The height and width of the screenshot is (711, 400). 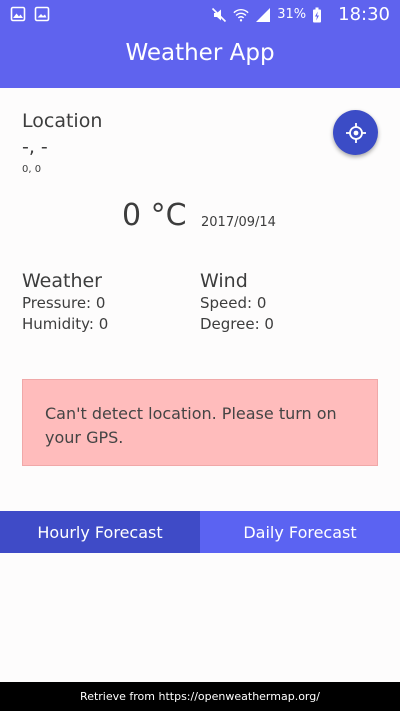 I want to click on mute-icon, so click(x=219, y=15).